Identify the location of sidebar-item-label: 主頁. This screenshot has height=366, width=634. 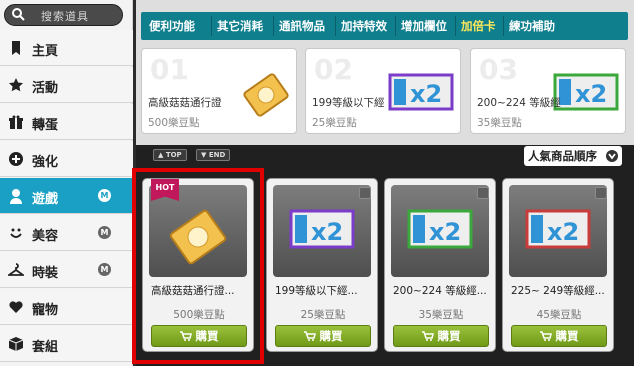
(45, 51).